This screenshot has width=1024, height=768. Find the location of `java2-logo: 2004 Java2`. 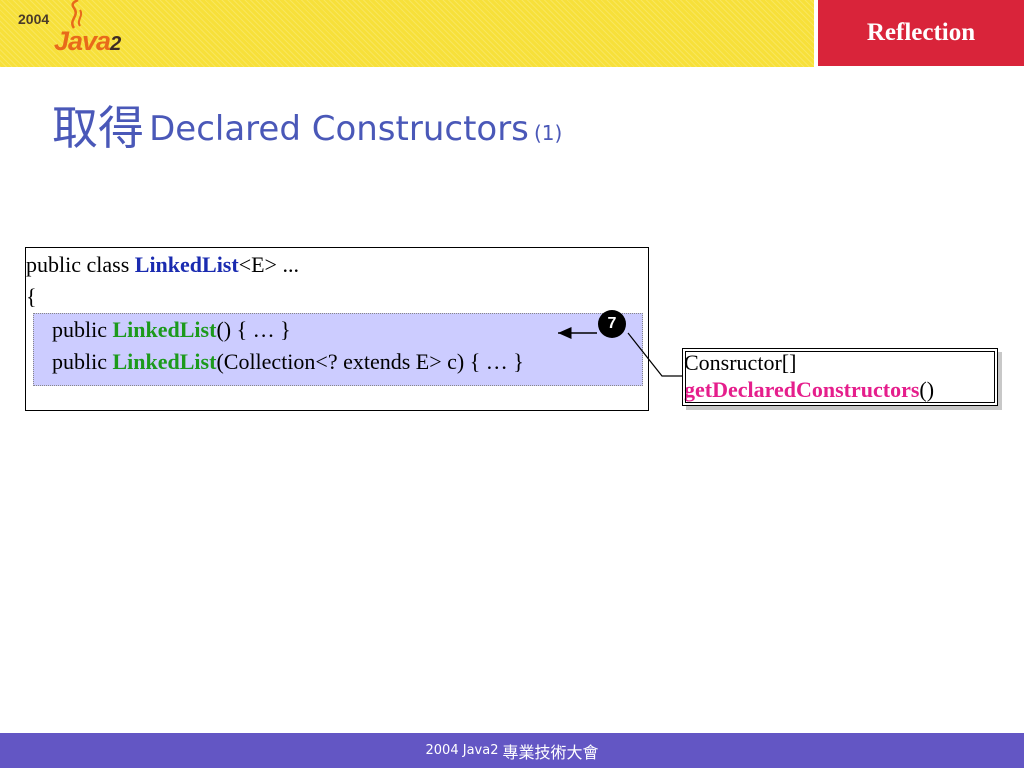

java2-logo: 2004 Java2 is located at coordinates (79, 33).